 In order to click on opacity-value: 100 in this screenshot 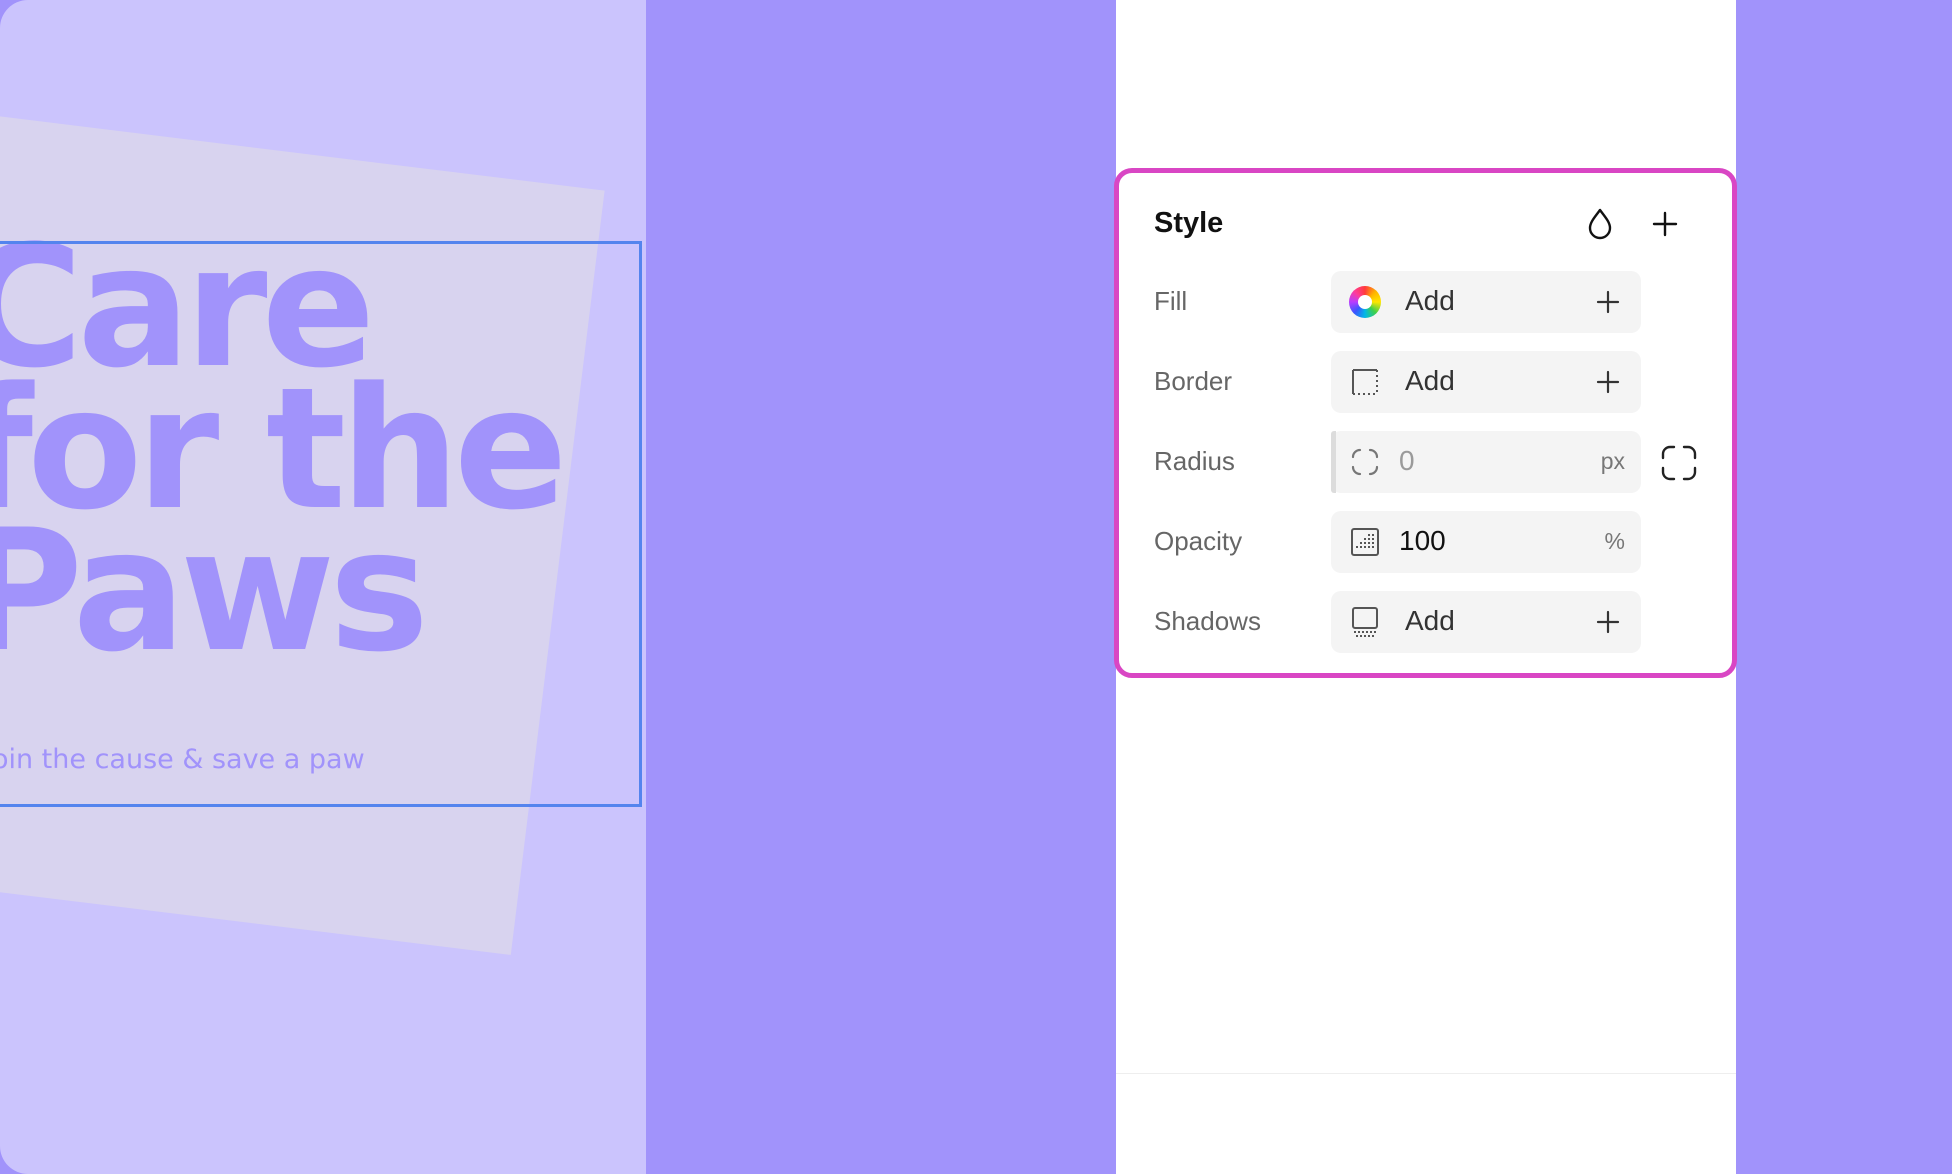, I will do `click(1422, 540)`.